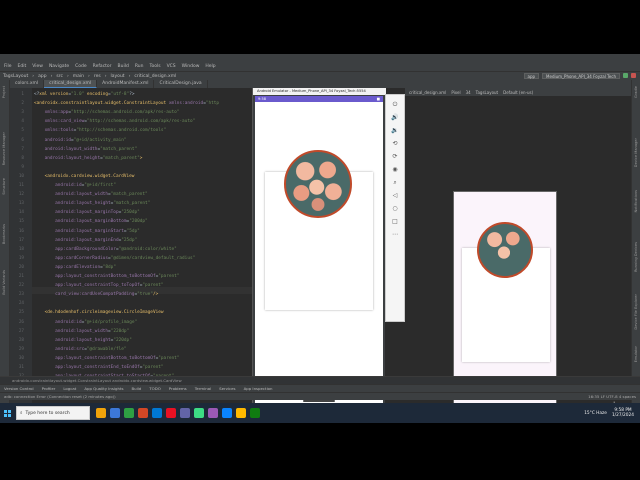  I want to click on code-token: app:layout_constraintBottom_toBottomOf, so click(95, 358).